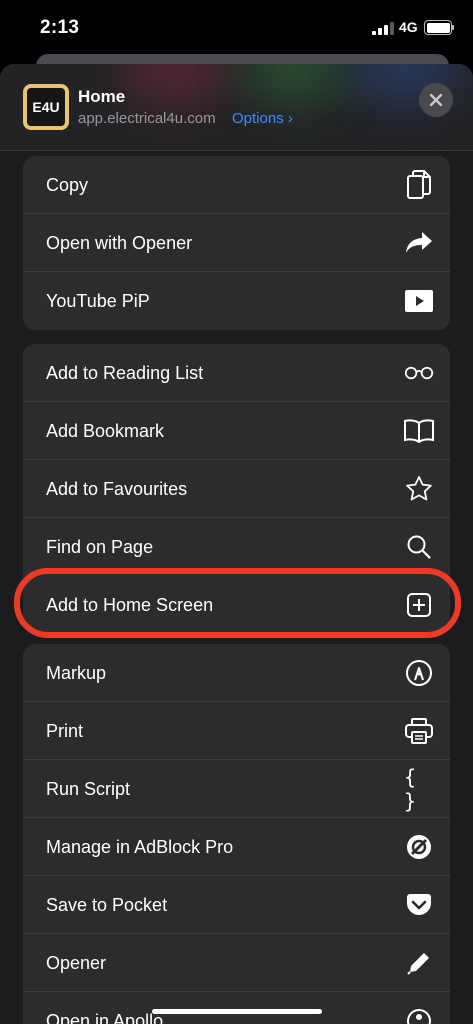  What do you see at coordinates (383, 28) in the screenshot?
I see `signal-icon` at bounding box center [383, 28].